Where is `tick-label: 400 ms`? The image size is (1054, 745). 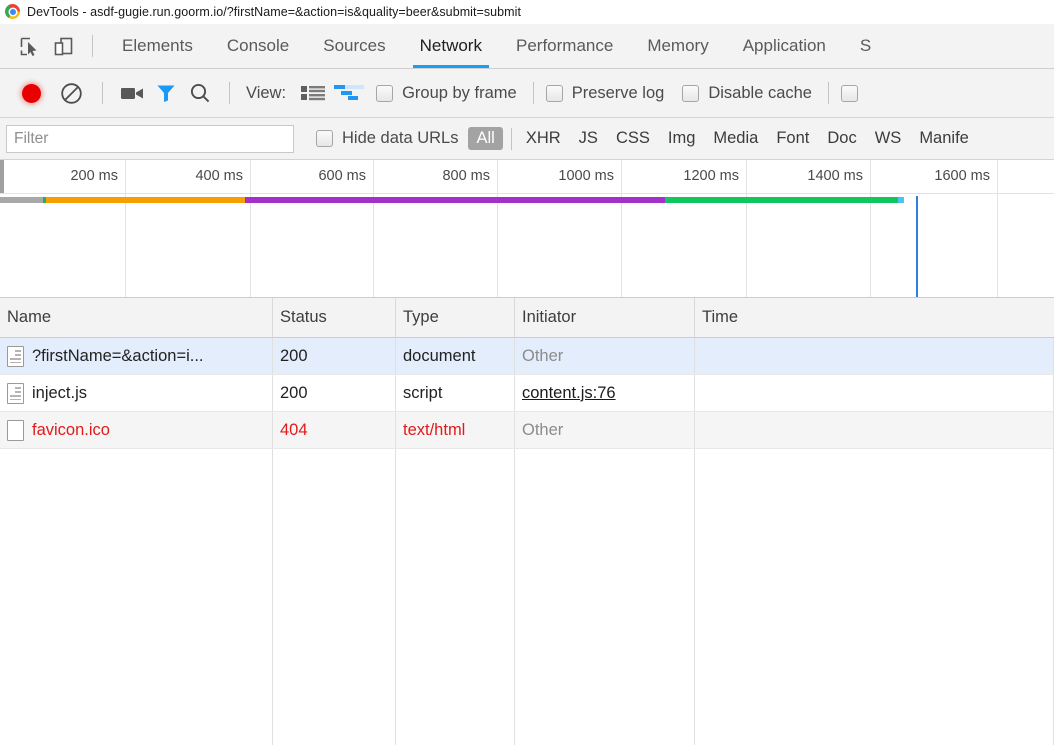 tick-label: 400 ms is located at coordinates (219, 176).